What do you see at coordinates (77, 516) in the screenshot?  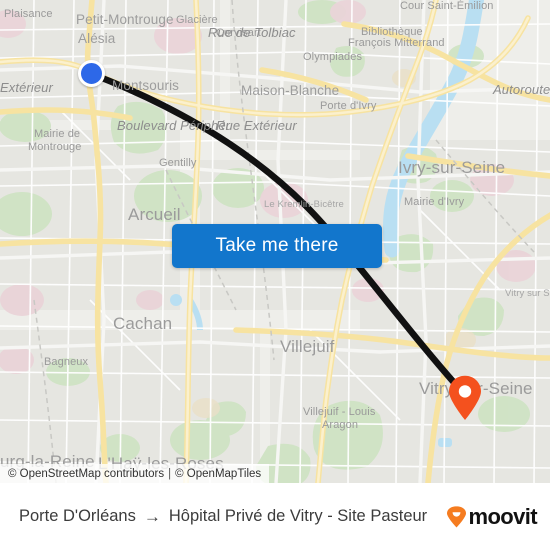 I see `route-origin-label: Porte D'Orléans` at bounding box center [77, 516].